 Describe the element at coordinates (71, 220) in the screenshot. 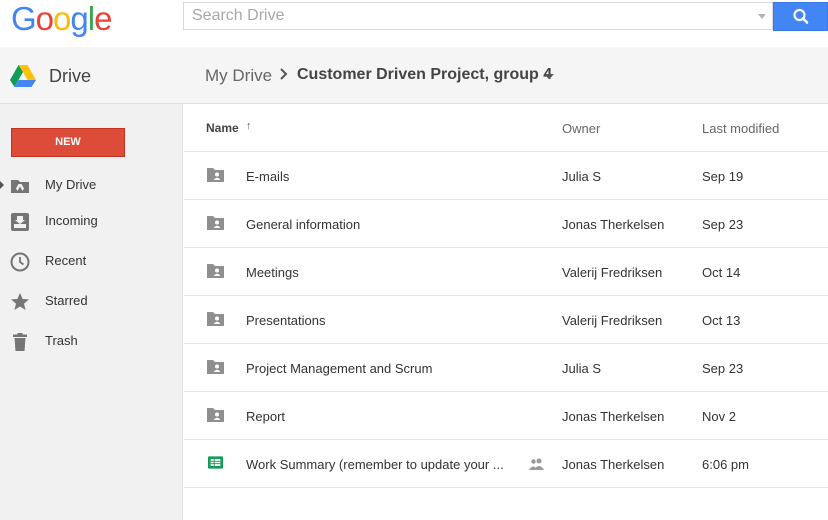

I see `sidebar-item-label: Incoming` at that location.